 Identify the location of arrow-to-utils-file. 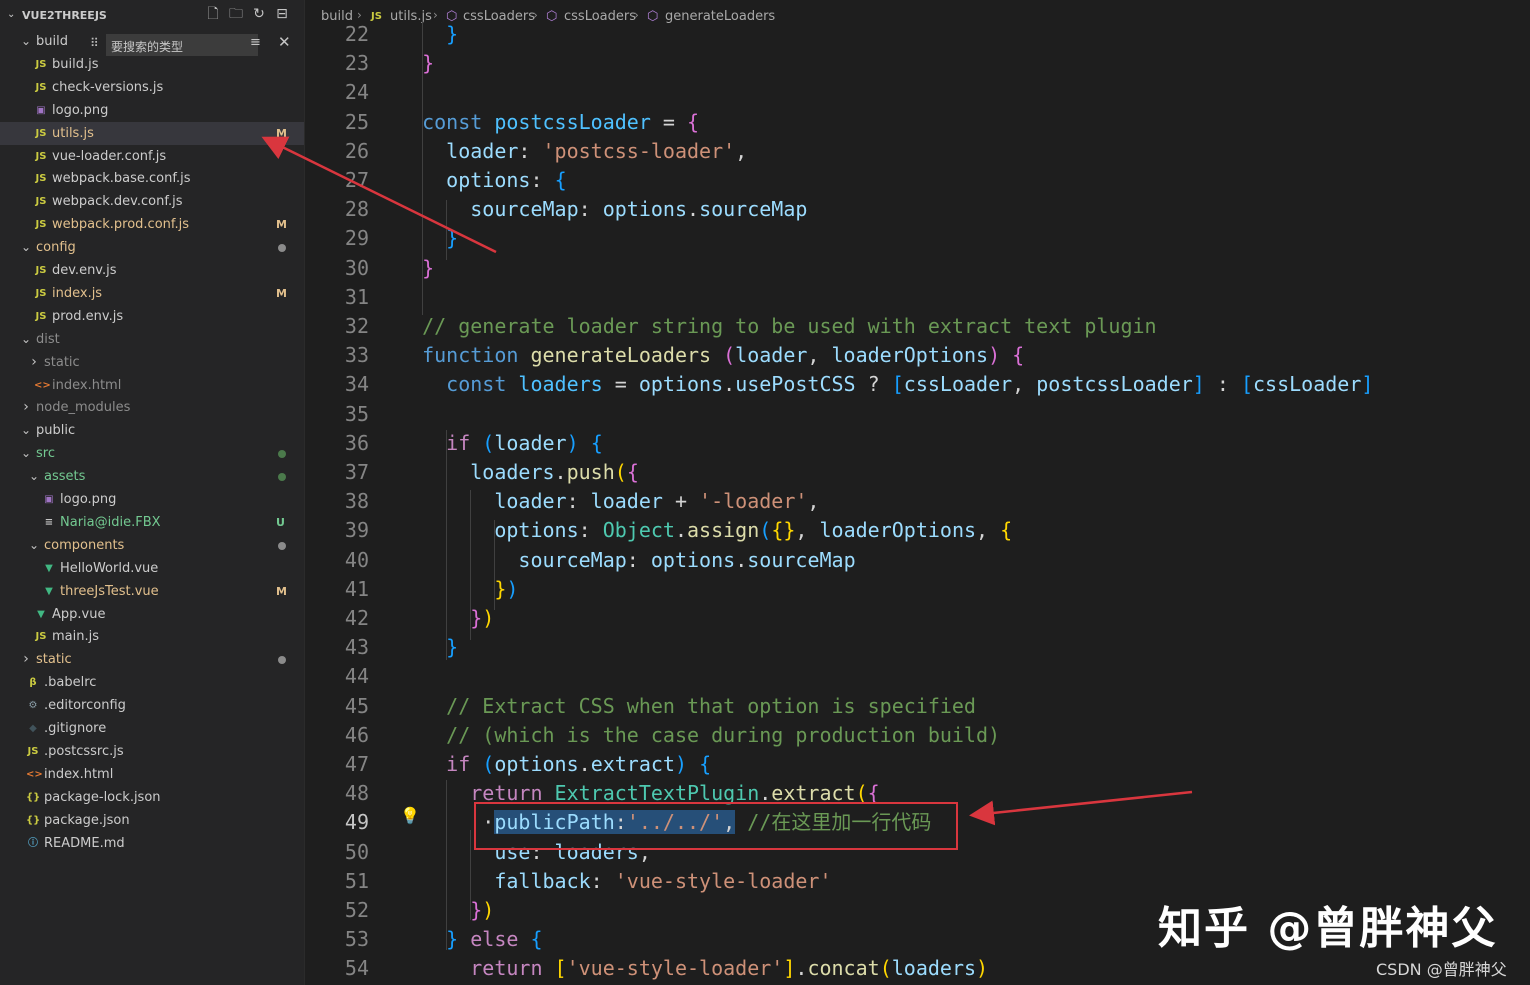
(379, 195).